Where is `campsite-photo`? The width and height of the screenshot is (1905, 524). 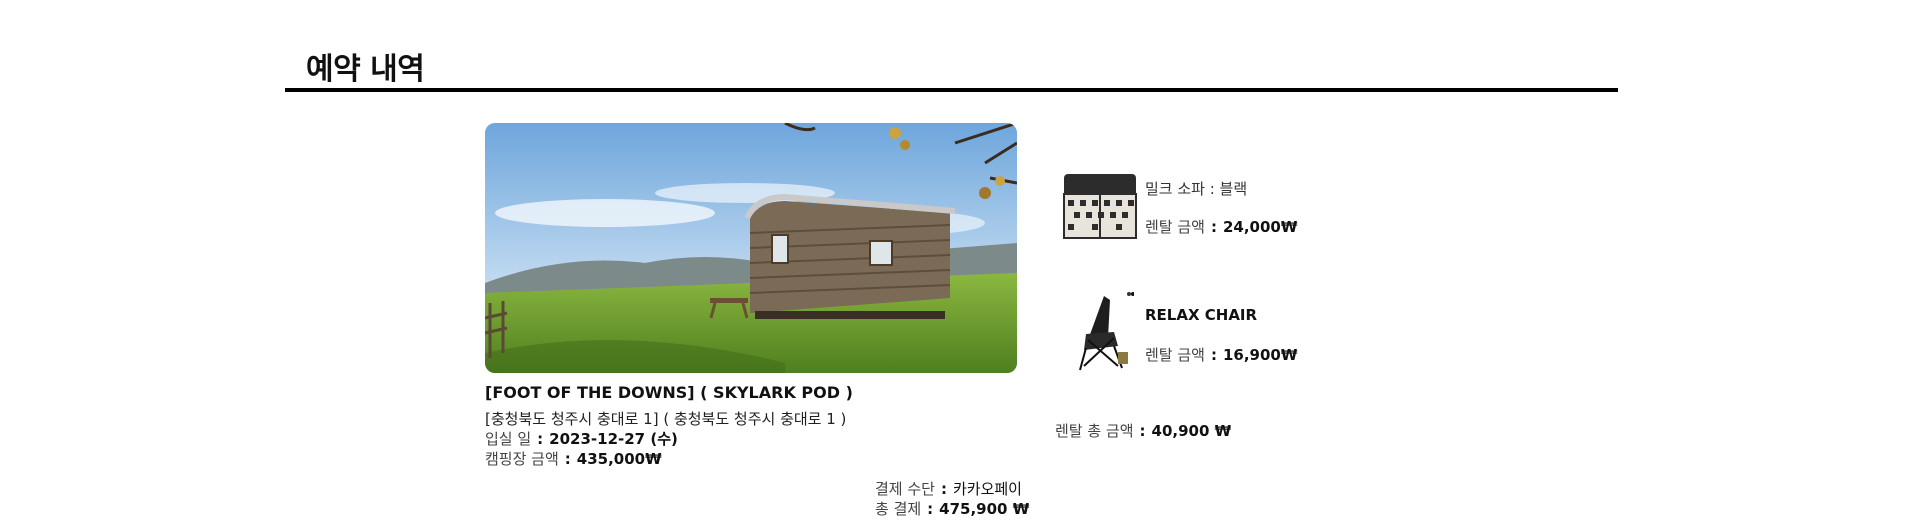
campsite-photo is located at coordinates (751, 248).